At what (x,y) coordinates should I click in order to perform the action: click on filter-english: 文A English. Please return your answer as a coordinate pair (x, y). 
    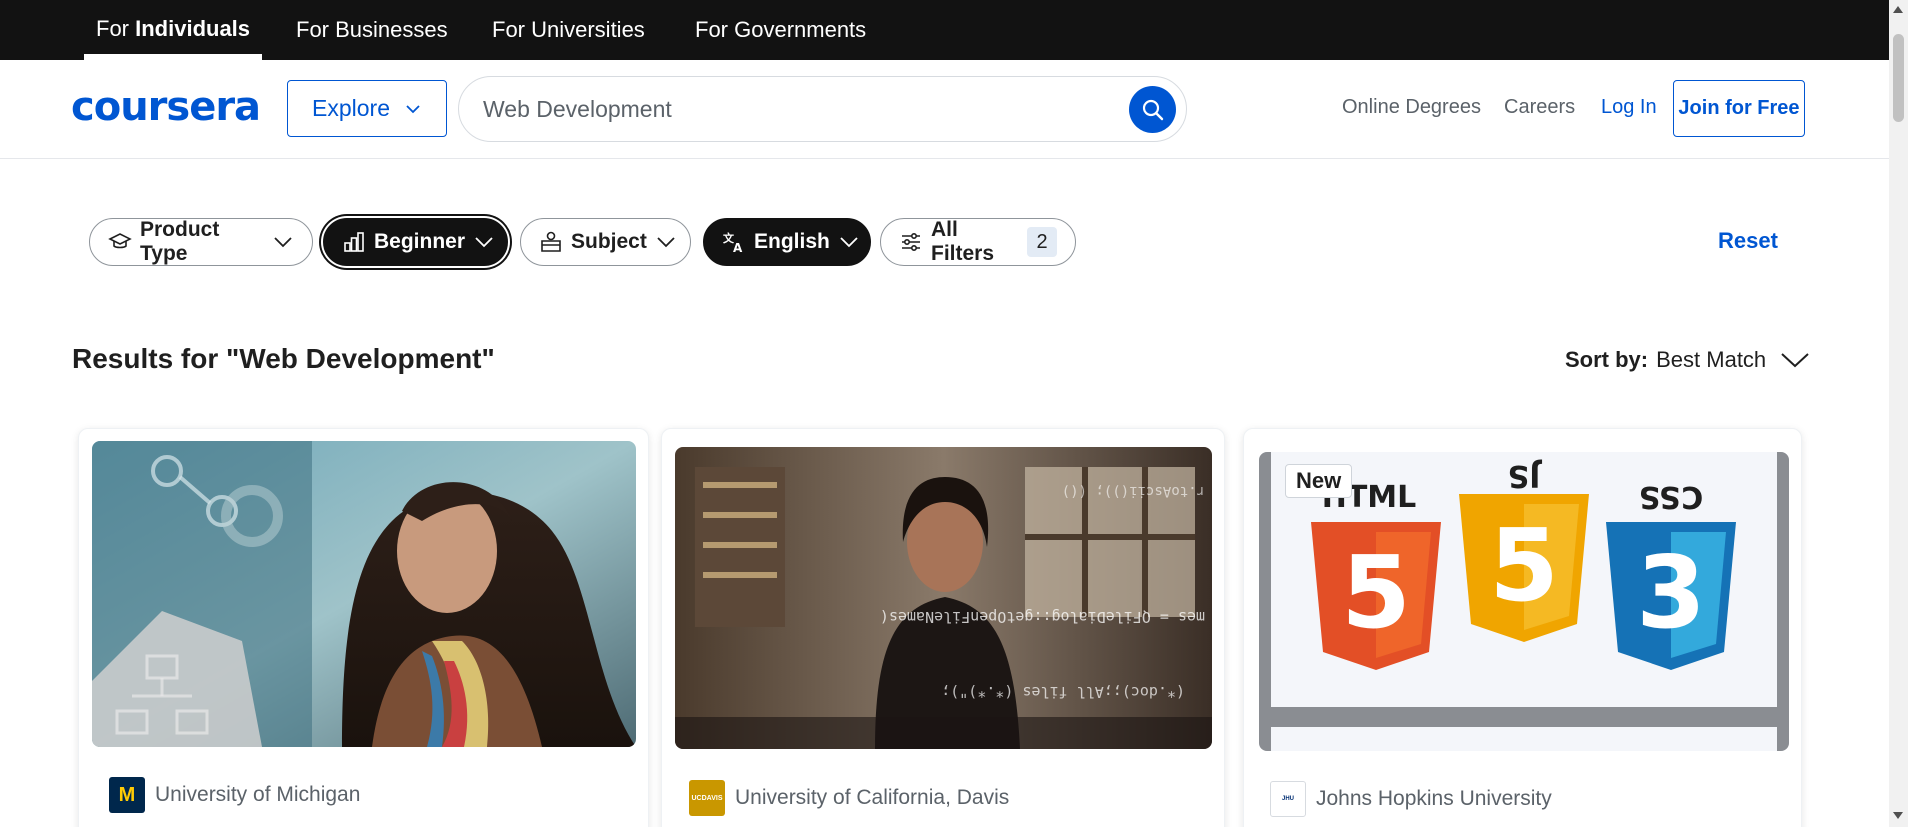
    Looking at the image, I should click on (787, 242).